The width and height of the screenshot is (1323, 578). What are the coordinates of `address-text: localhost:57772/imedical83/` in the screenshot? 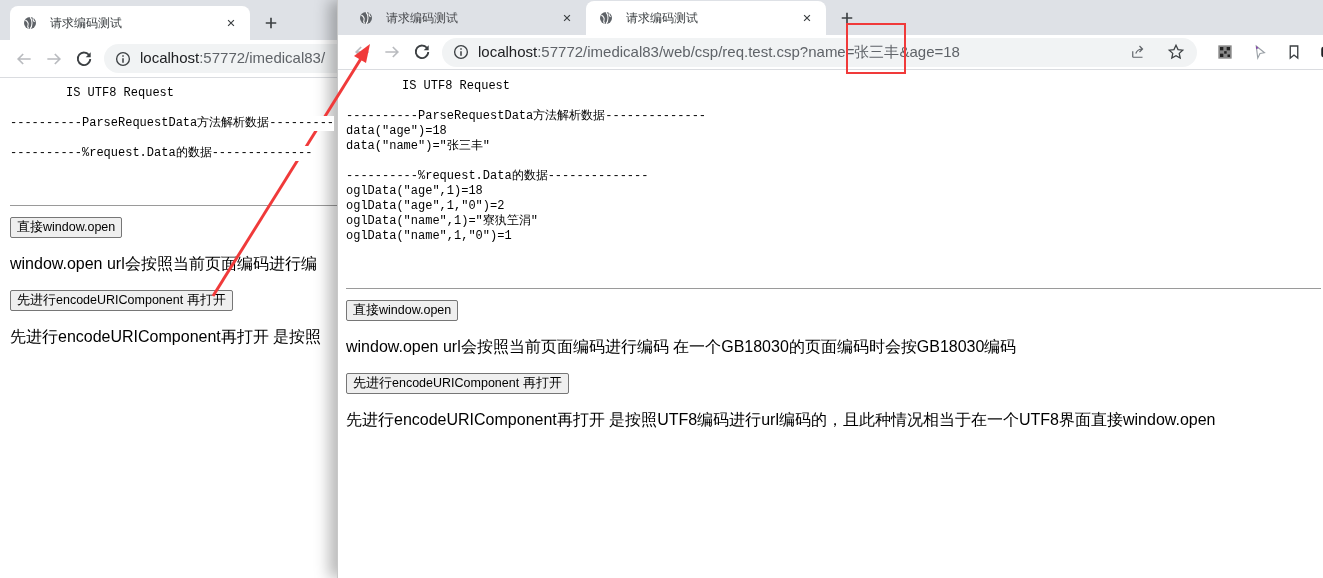 It's located at (233, 58).